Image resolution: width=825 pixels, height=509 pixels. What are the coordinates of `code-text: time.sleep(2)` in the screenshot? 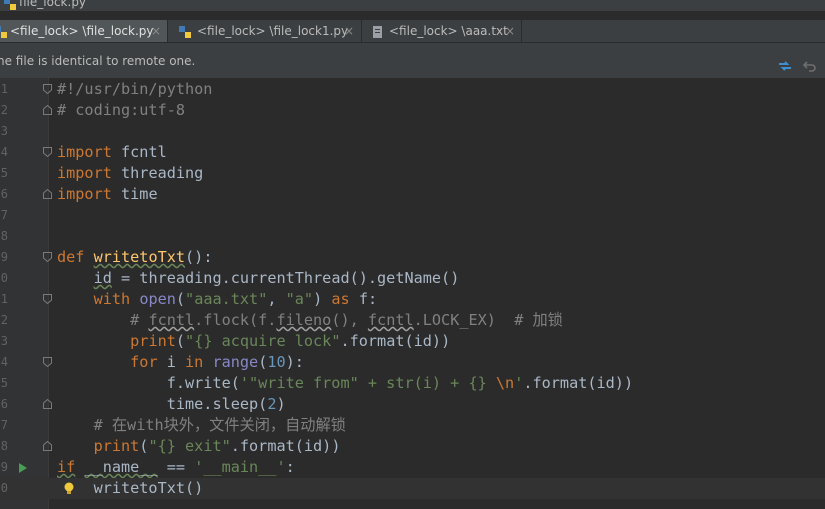 It's located at (171, 404).